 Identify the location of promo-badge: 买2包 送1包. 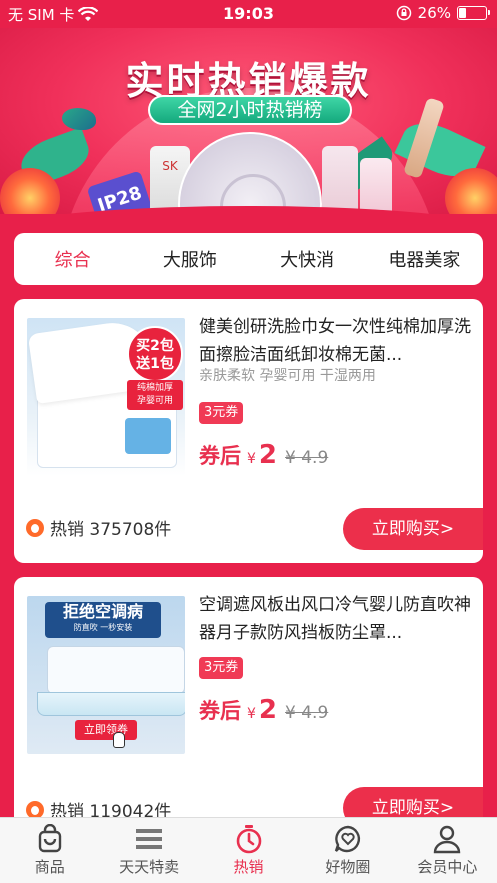
(155, 354).